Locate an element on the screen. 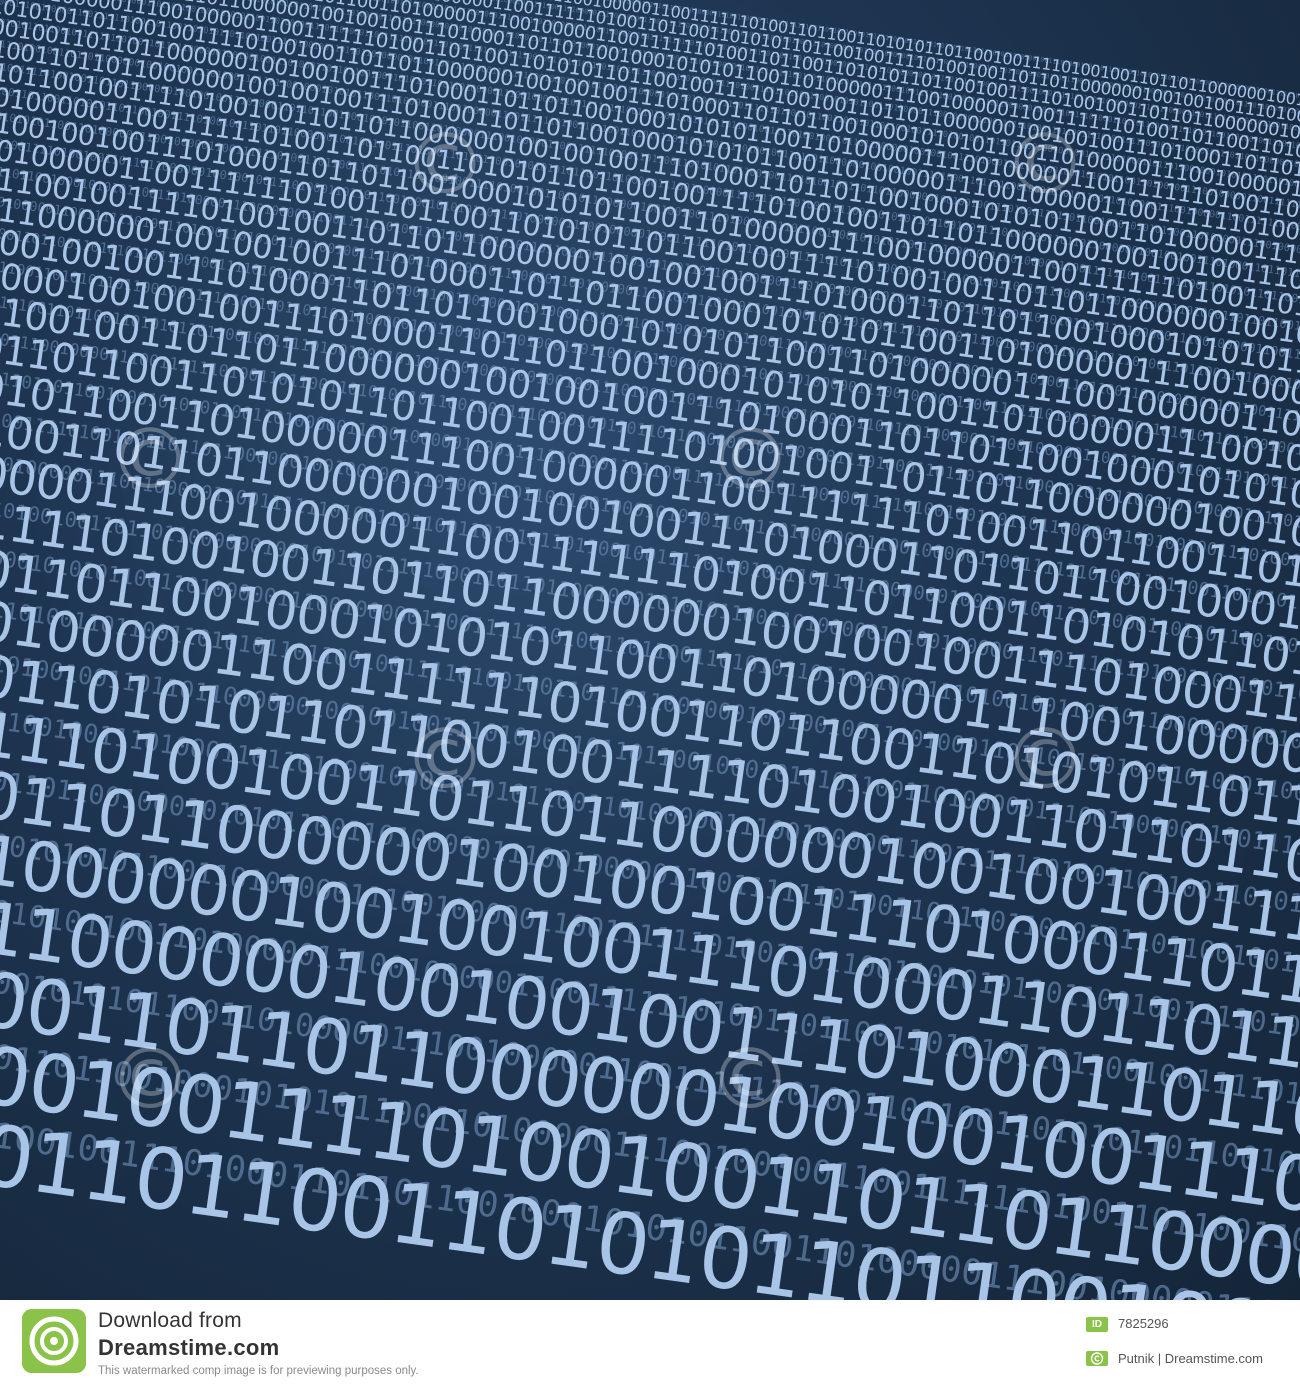 The image size is (1300, 1390). photographer-credit: Putnik | Dreamstime.com is located at coordinates (1190, 1358).